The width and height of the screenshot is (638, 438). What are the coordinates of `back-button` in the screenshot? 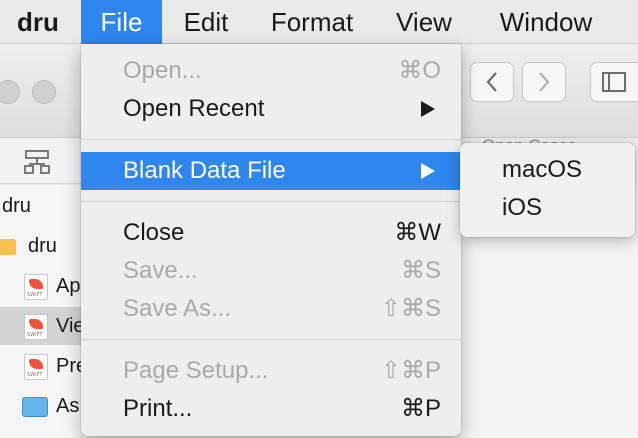 It's located at (492, 82).